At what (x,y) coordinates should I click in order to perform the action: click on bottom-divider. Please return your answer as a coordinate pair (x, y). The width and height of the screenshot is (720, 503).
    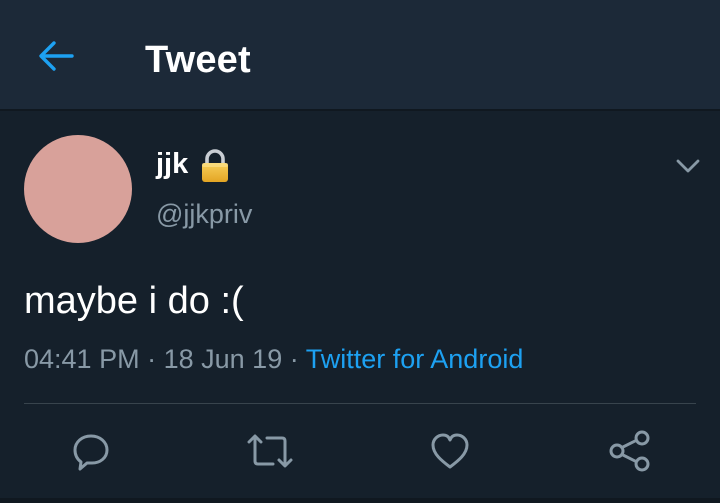
    Looking at the image, I should click on (360, 500).